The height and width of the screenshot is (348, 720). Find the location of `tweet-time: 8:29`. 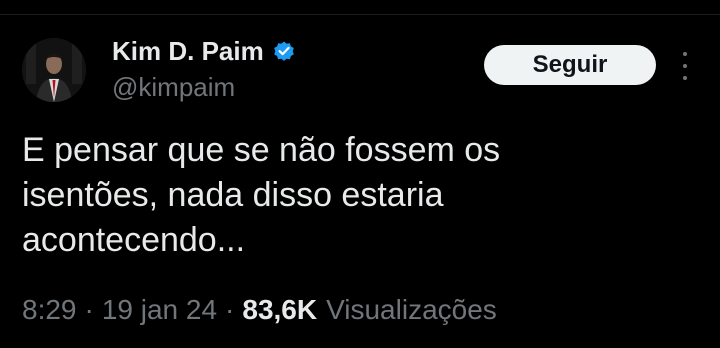

tweet-time: 8:29 is located at coordinates (49, 310).